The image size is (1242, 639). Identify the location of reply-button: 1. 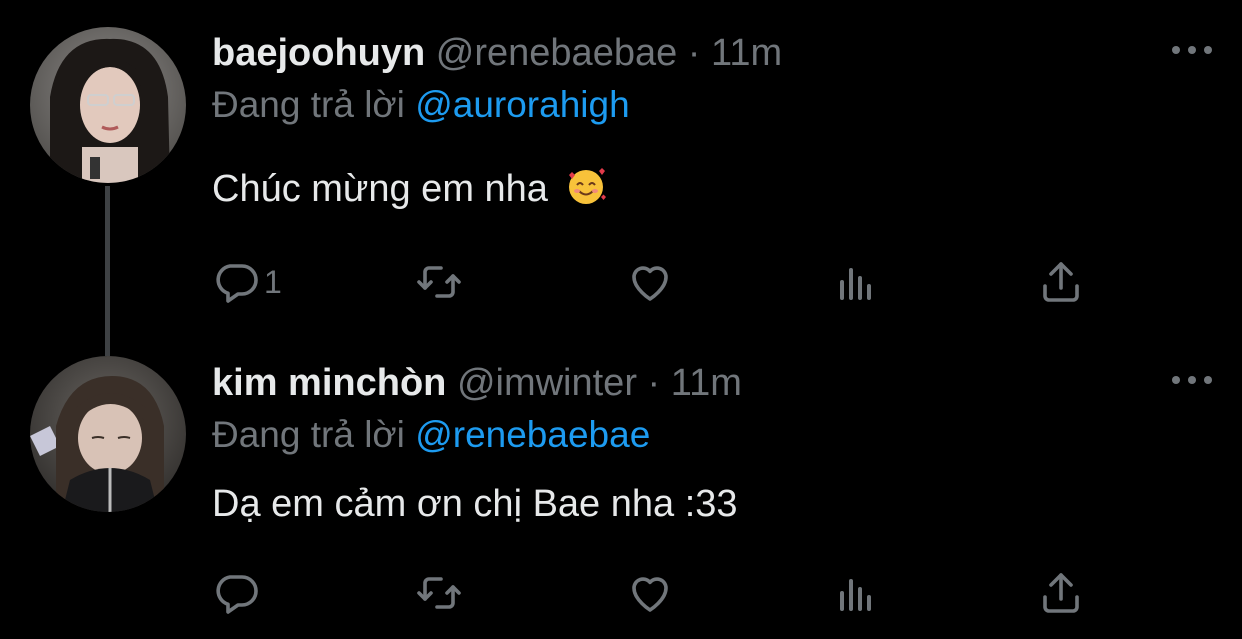
(247, 282).